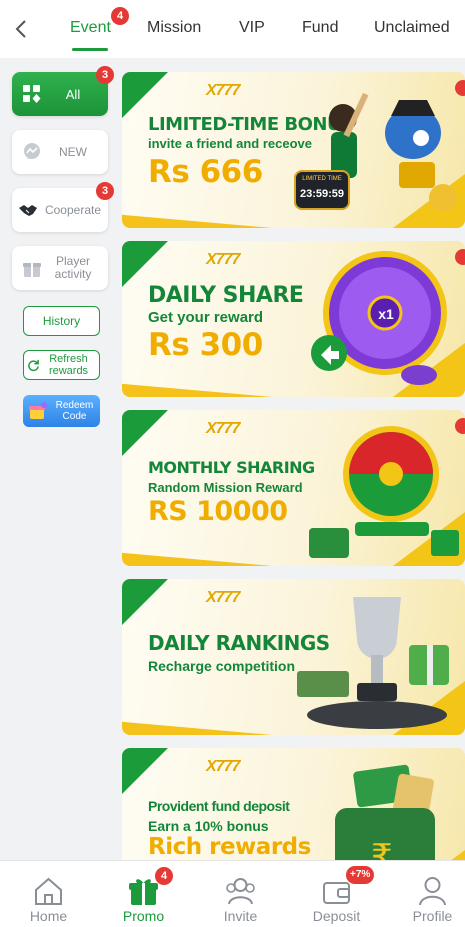  Describe the element at coordinates (61, 321) in the screenshot. I see `history-button: History` at that location.